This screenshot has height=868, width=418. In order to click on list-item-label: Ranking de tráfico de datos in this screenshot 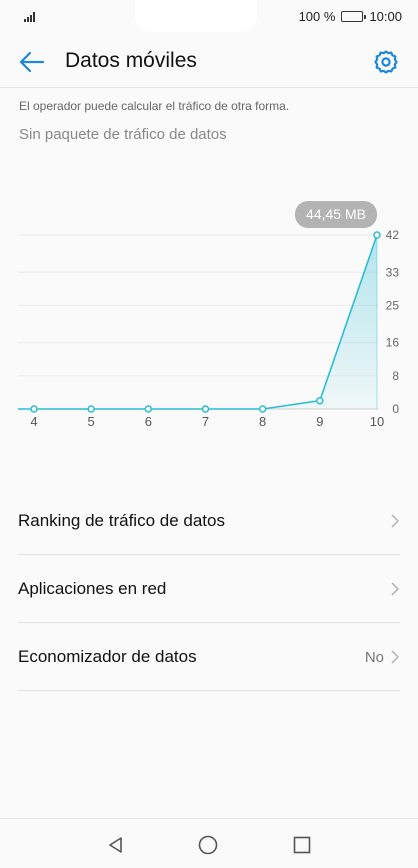, I will do `click(121, 520)`.